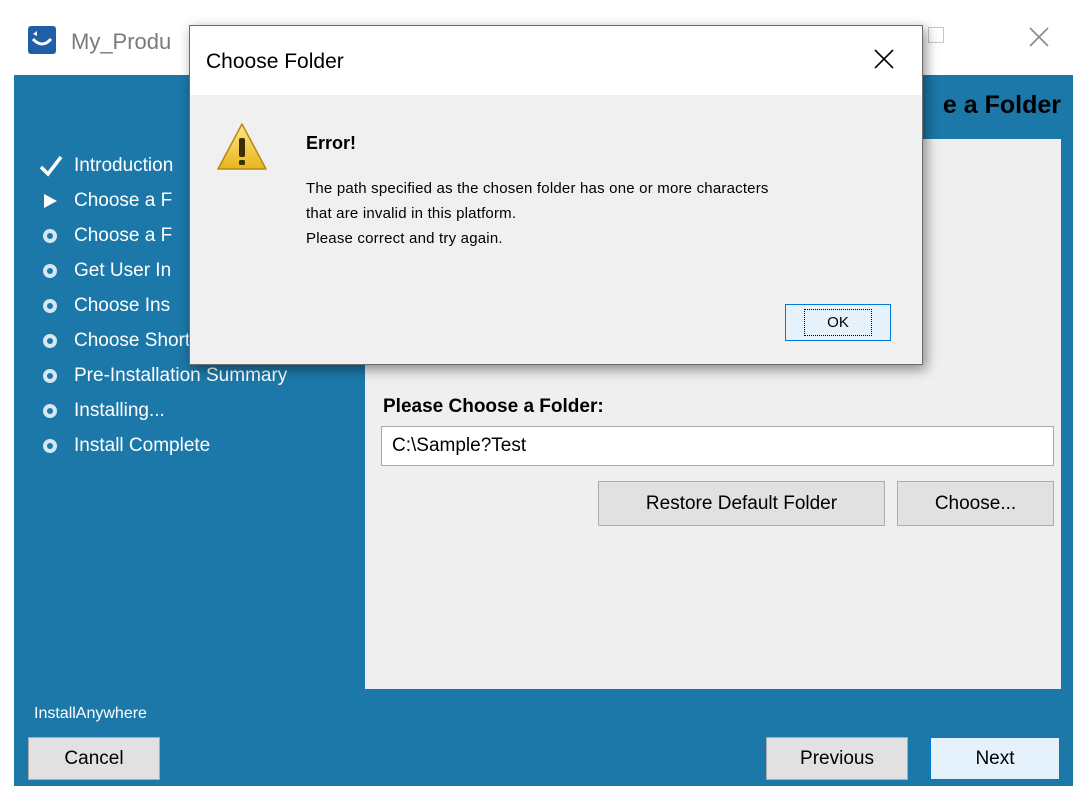  I want to click on previous-button: Previous, so click(837, 758).